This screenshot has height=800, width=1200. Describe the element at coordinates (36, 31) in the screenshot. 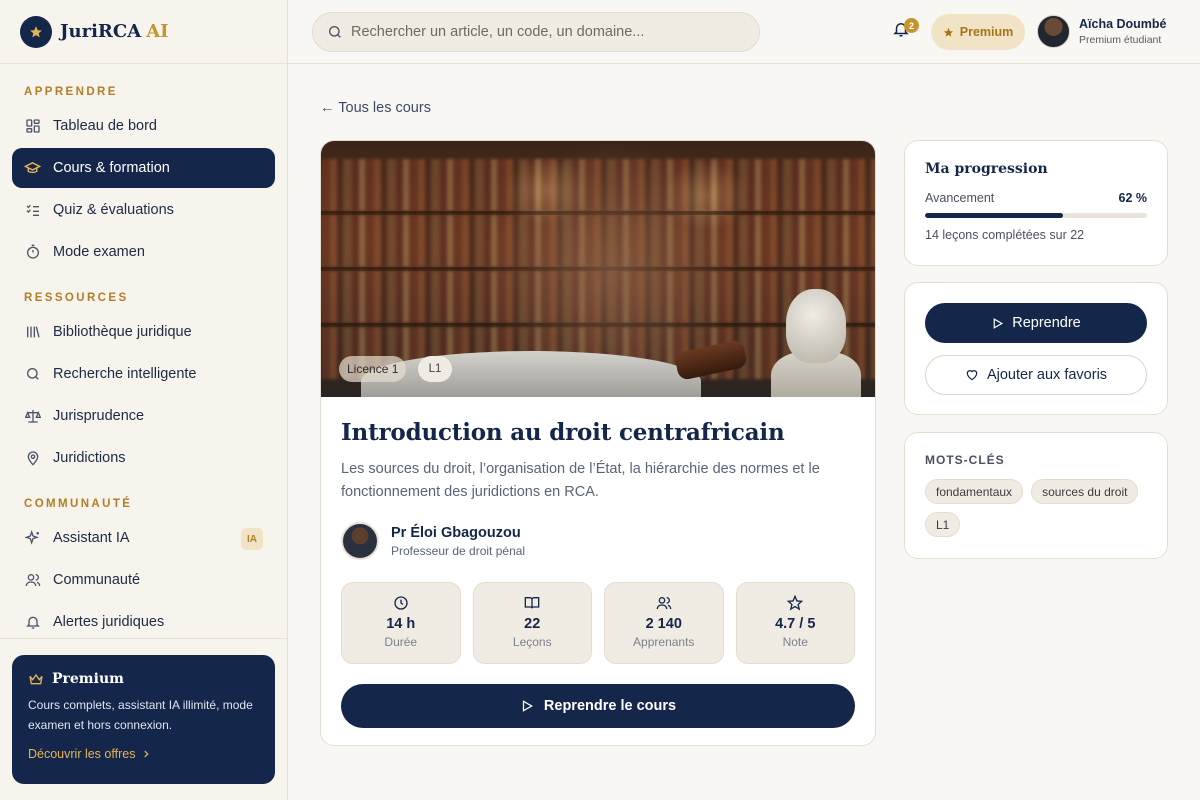

I see `star-logo-icon` at that location.